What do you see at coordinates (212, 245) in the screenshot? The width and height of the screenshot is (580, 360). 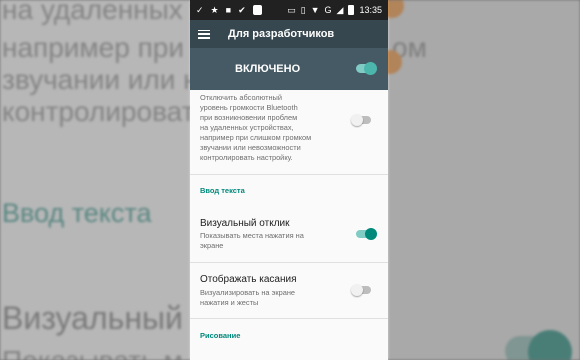 I see `visual-feedback-description: экране` at bounding box center [212, 245].